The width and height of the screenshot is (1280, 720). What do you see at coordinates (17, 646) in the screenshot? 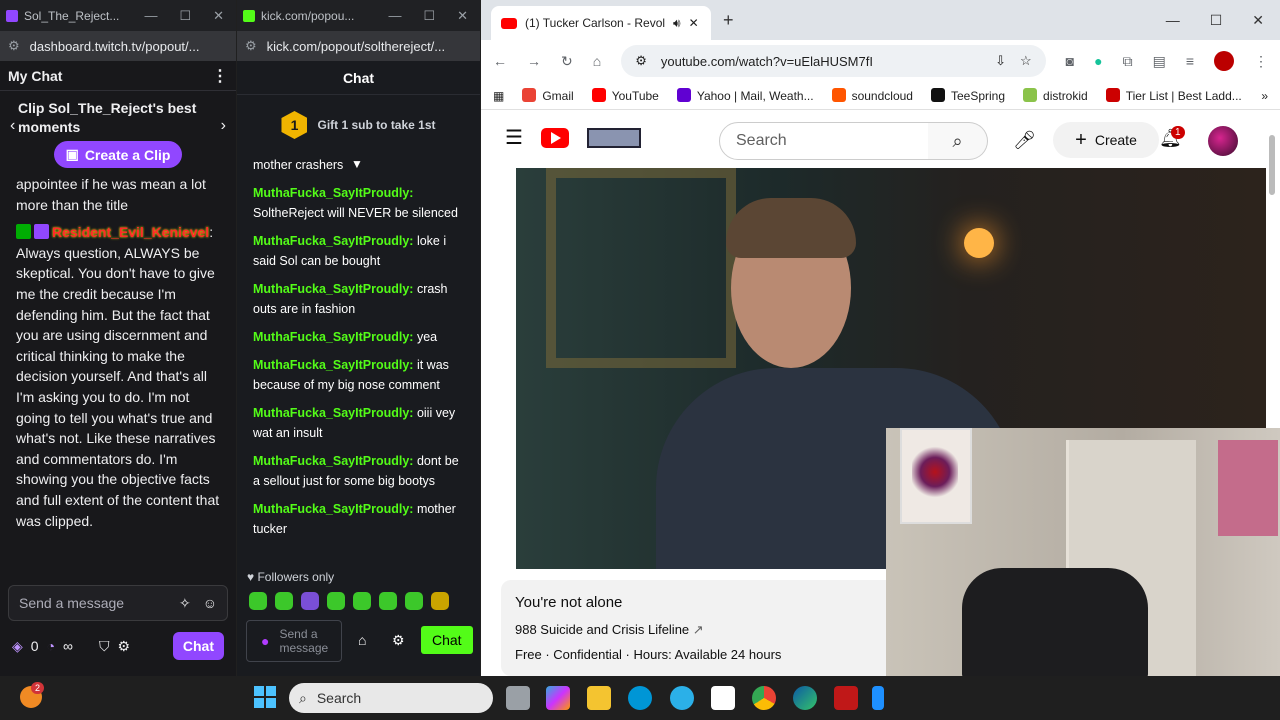
I see `channel-points-icon: ◈` at bounding box center [17, 646].